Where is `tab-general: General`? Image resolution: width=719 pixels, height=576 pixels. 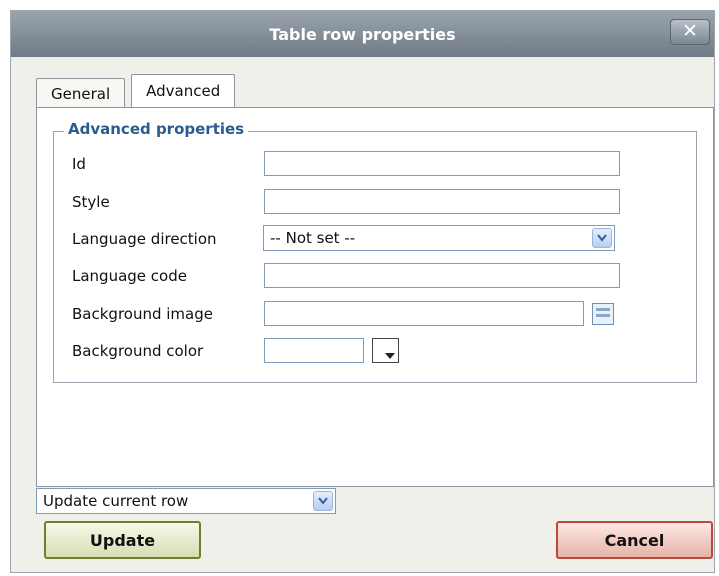 tab-general: General is located at coordinates (81, 93).